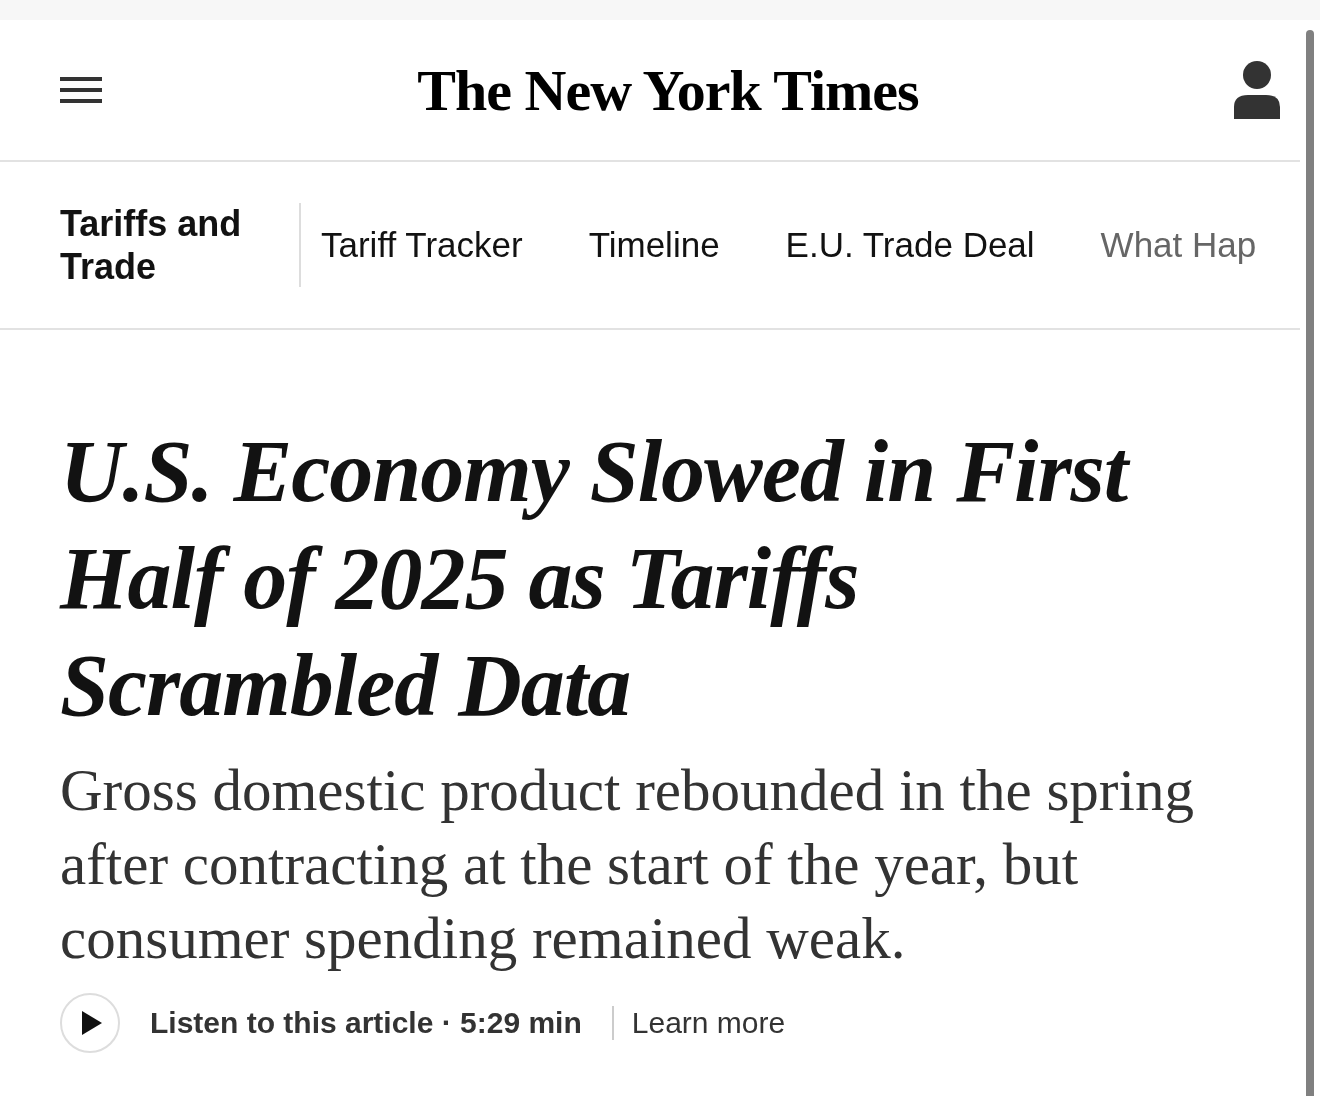 The image size is (1320, 1096). Describe the element at coordinates (366, 1023) in the screenshot. I see `listen-label: Listen to this article · 5:29 min` at that location.